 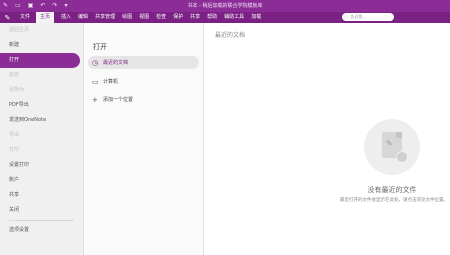 I want to click on menu-view: 视图, so click(x=144, y=17).